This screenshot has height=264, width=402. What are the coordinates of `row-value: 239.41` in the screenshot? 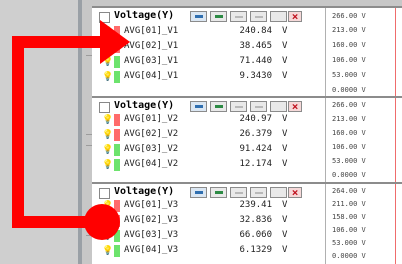 It's located at (255, 205).